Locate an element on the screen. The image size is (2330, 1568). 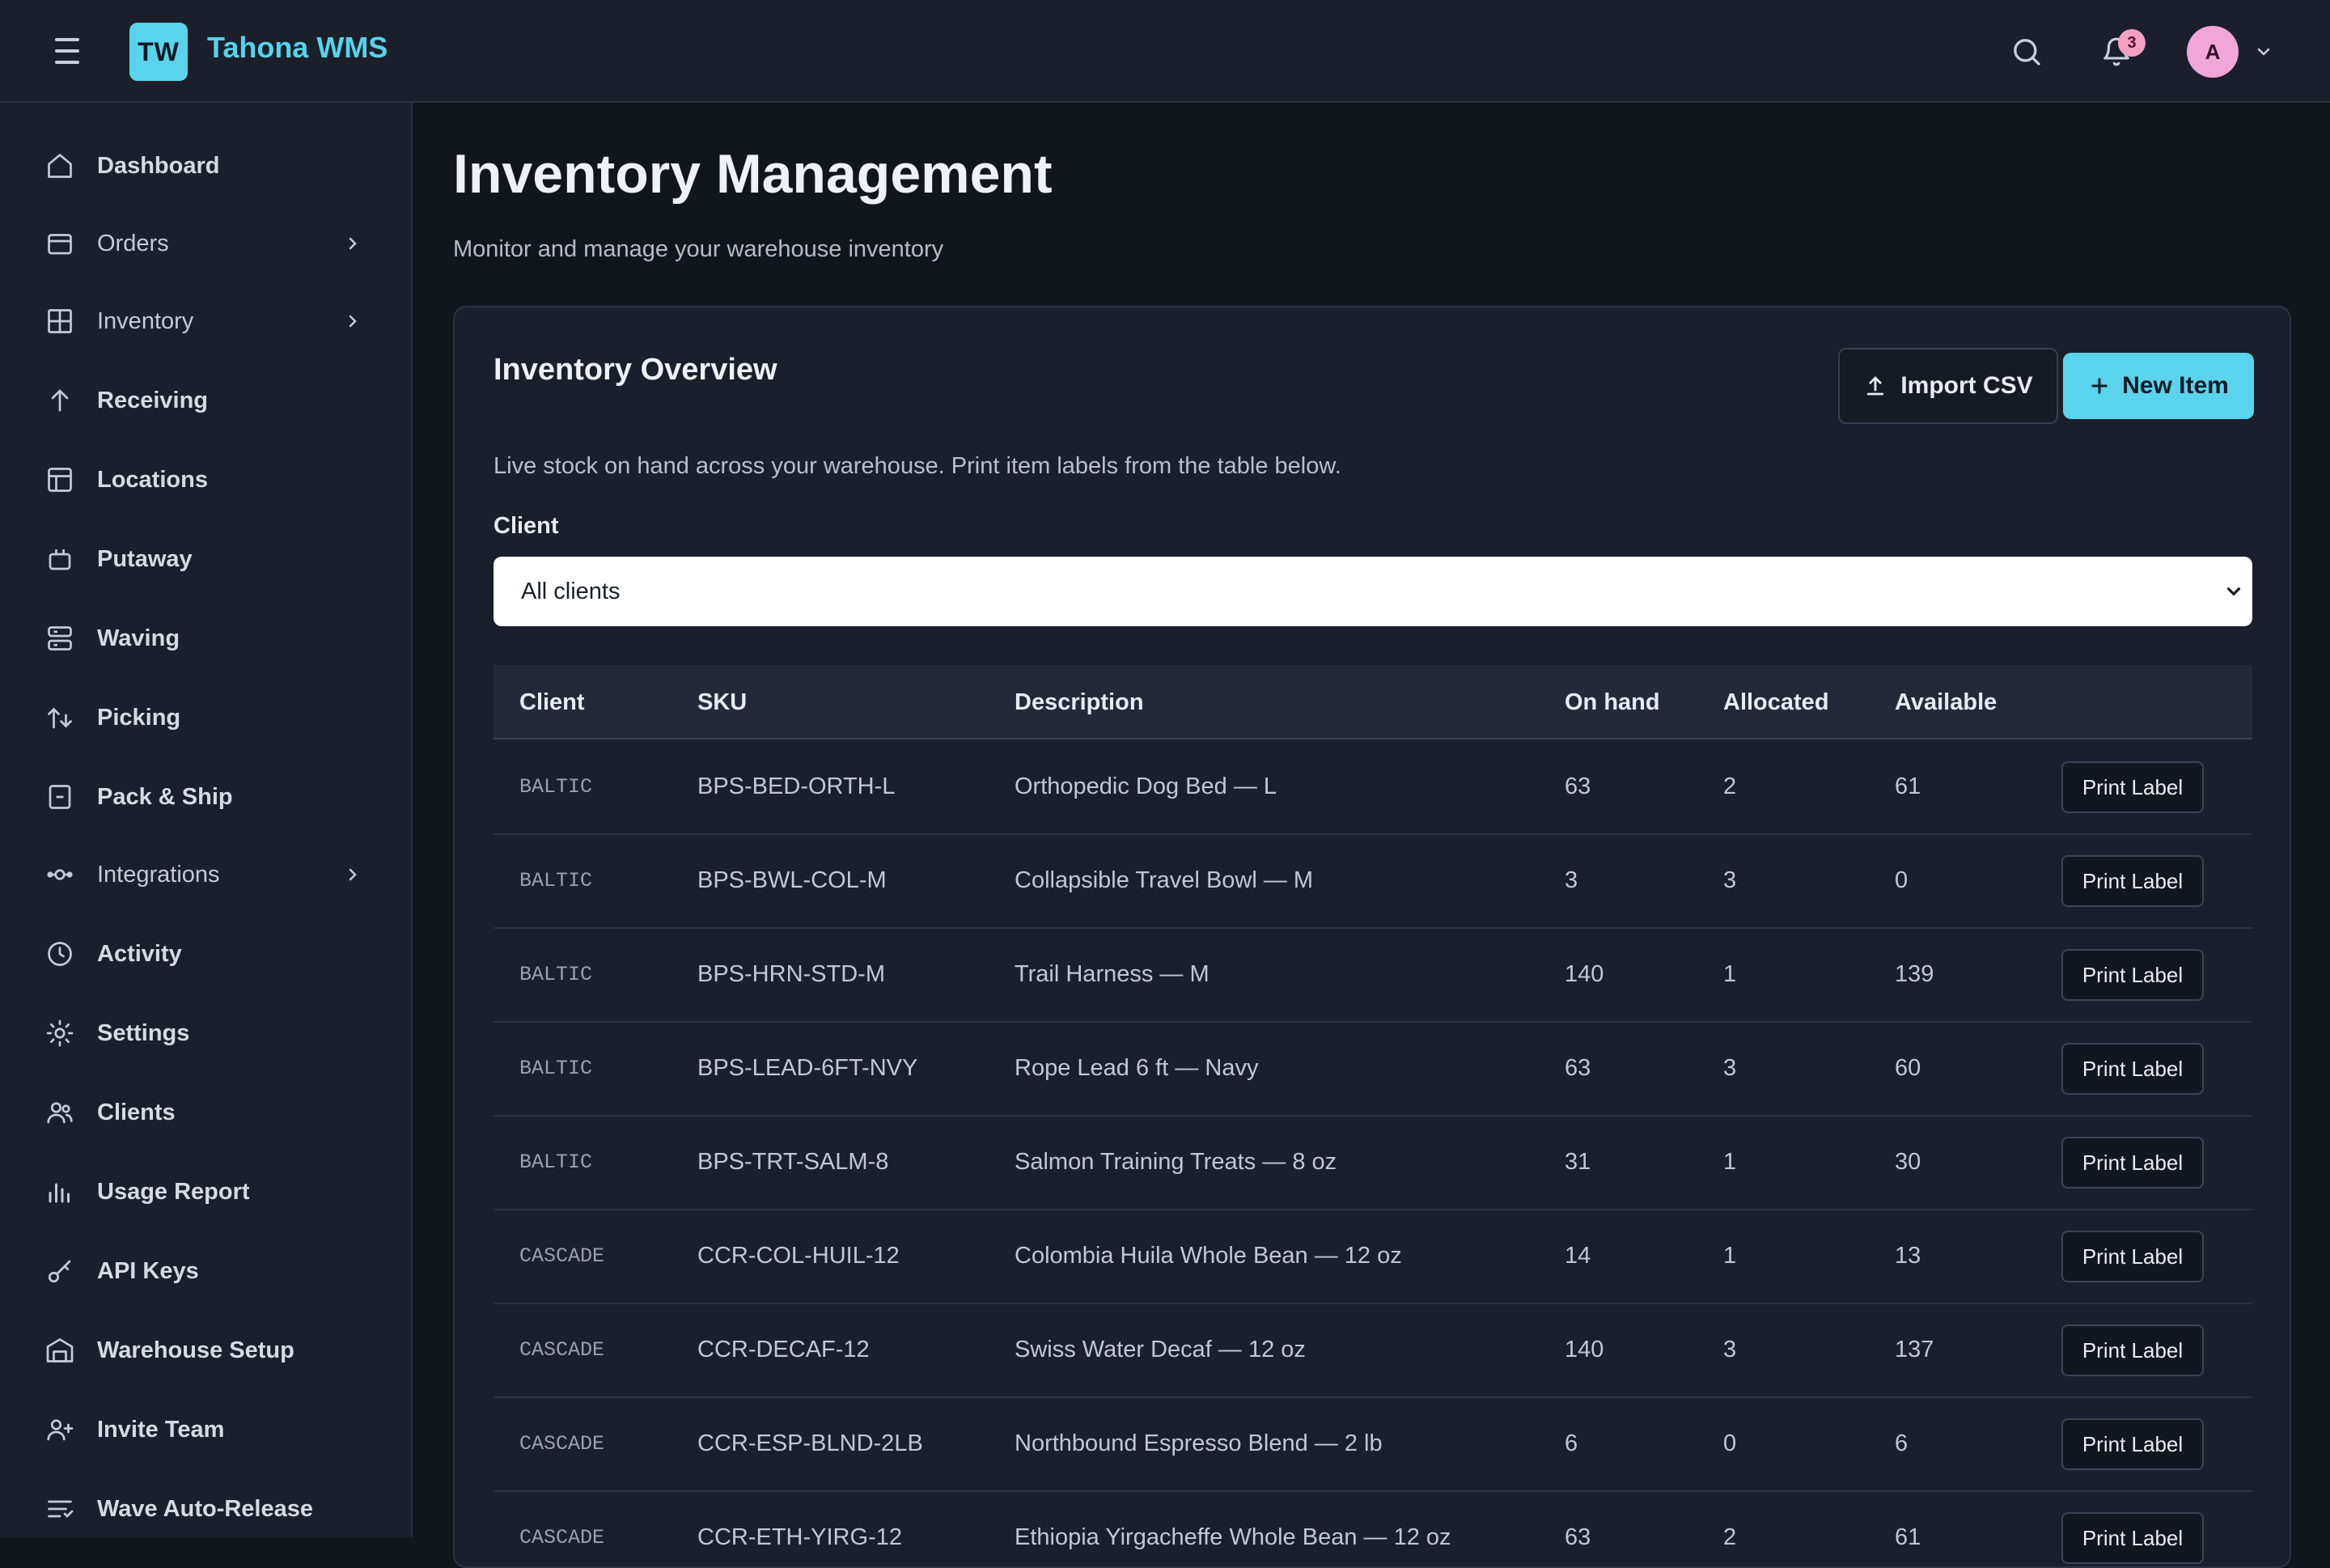
box-icon is located at coordinates (60, 560).